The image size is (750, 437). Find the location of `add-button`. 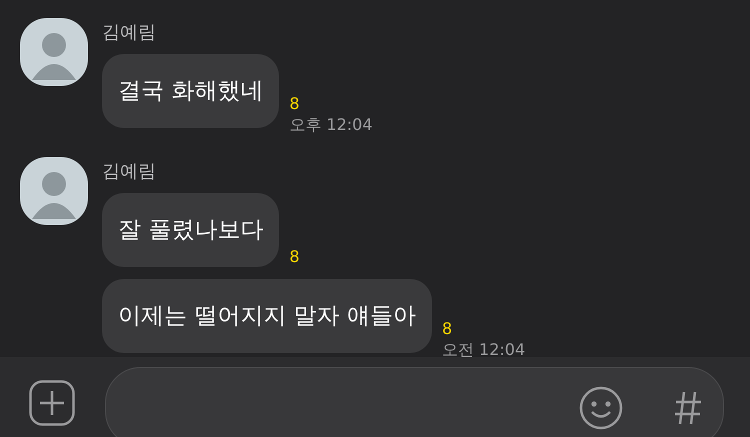

add-button is located at coordinates (52, 403).